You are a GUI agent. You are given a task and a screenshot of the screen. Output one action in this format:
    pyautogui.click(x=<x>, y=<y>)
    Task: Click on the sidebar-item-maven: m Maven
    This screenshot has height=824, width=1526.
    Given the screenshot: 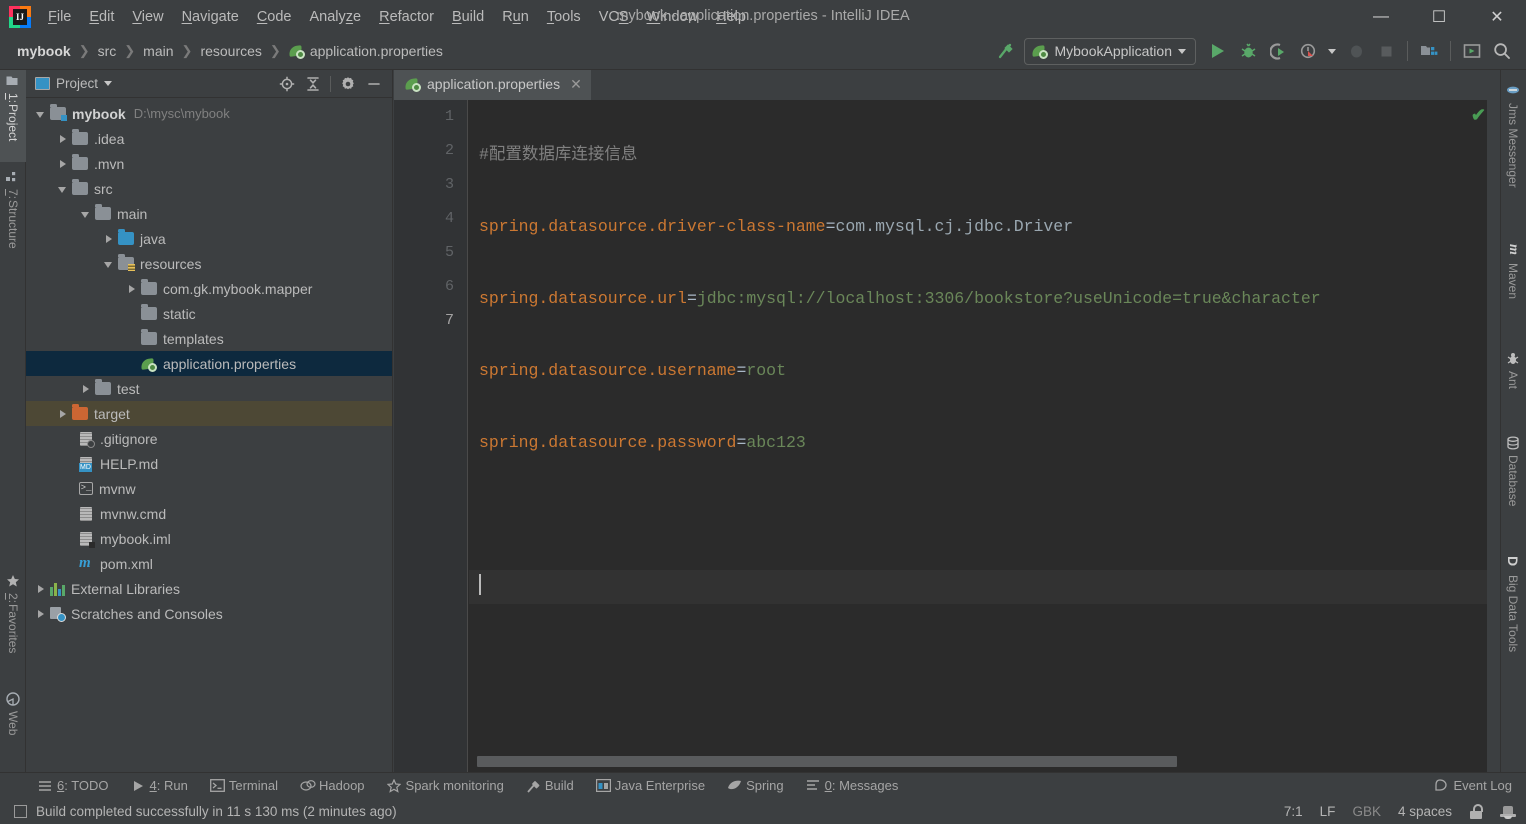 What is the action you would take?
    pyautogui.click(x=1513, y=290)
    